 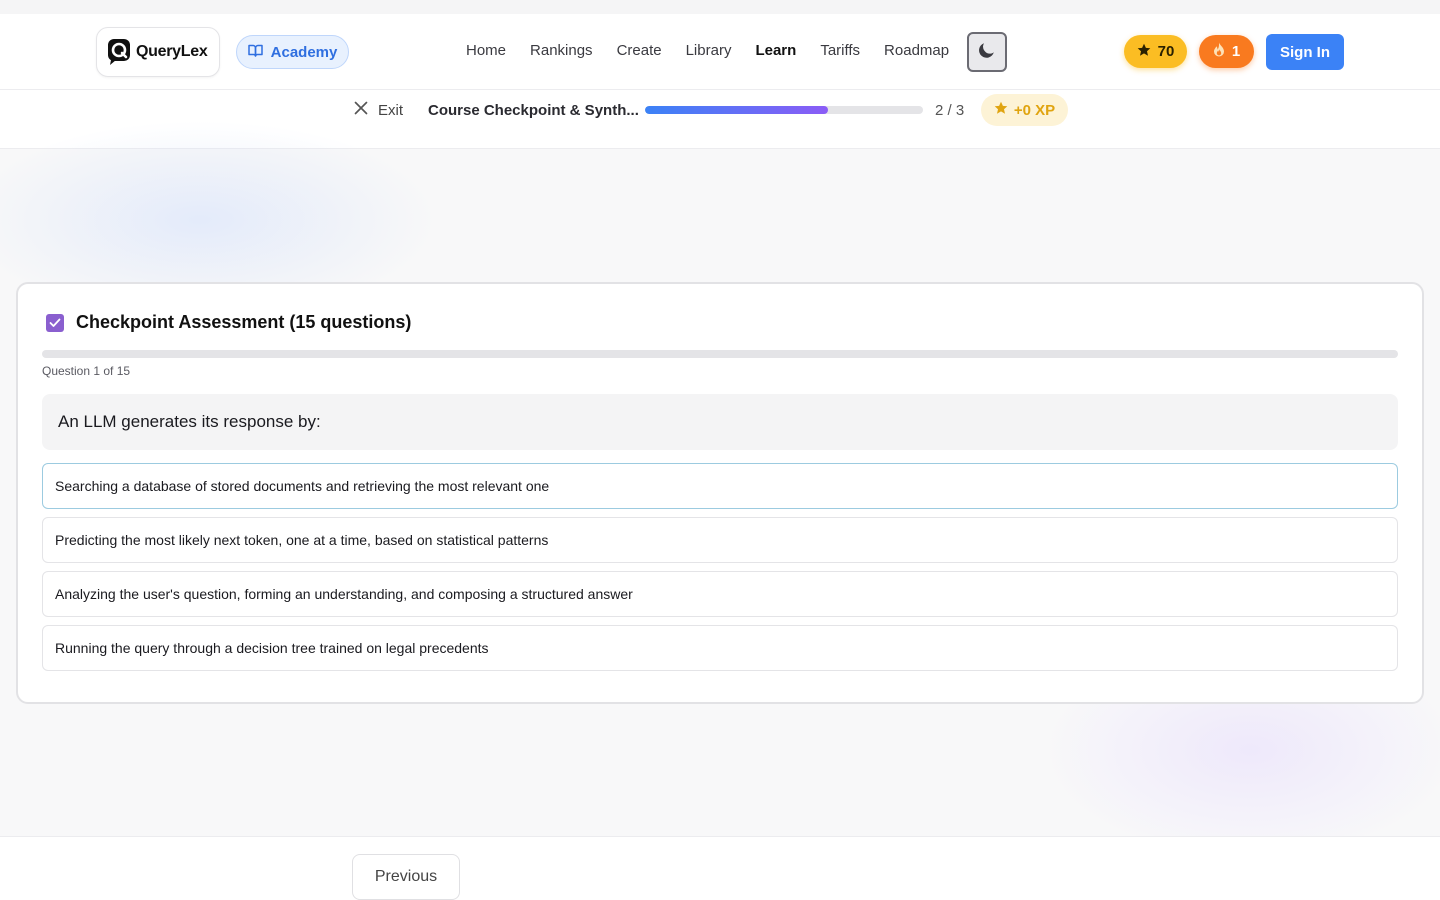 I want to click on close-icon, so click(x=361, y=110).